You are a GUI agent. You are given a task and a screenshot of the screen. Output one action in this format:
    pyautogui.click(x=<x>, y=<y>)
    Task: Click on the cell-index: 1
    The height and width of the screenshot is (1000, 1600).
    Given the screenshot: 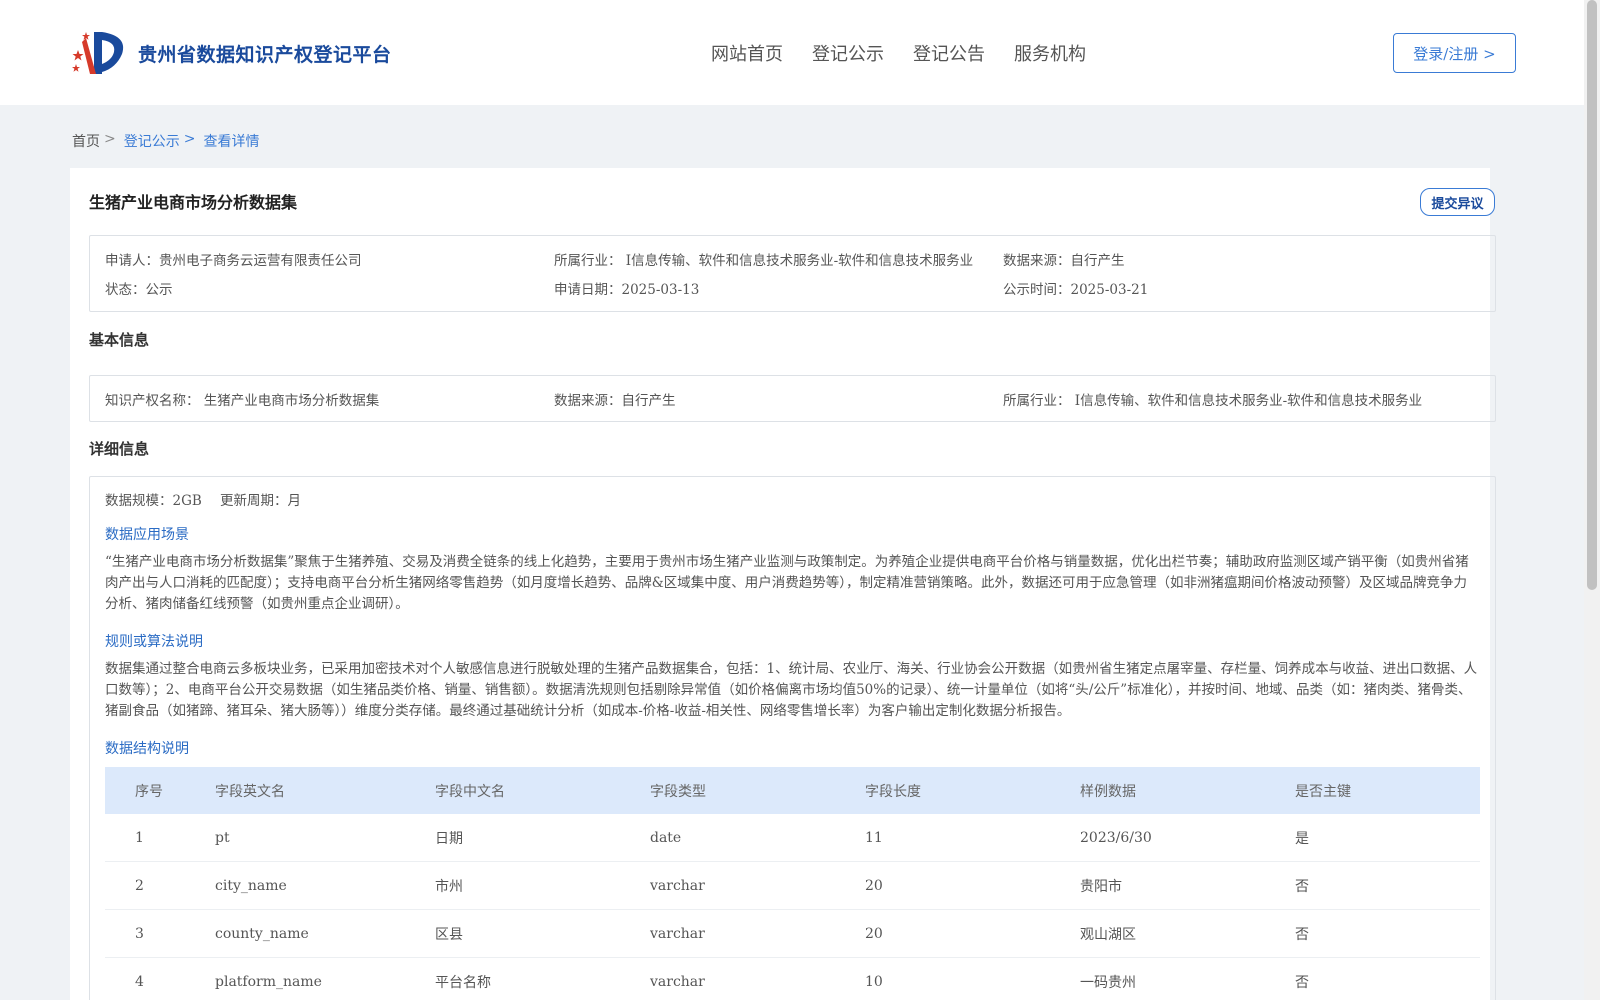 What is the action you would take?
    pyautogui.click(x=139, y=837)
    